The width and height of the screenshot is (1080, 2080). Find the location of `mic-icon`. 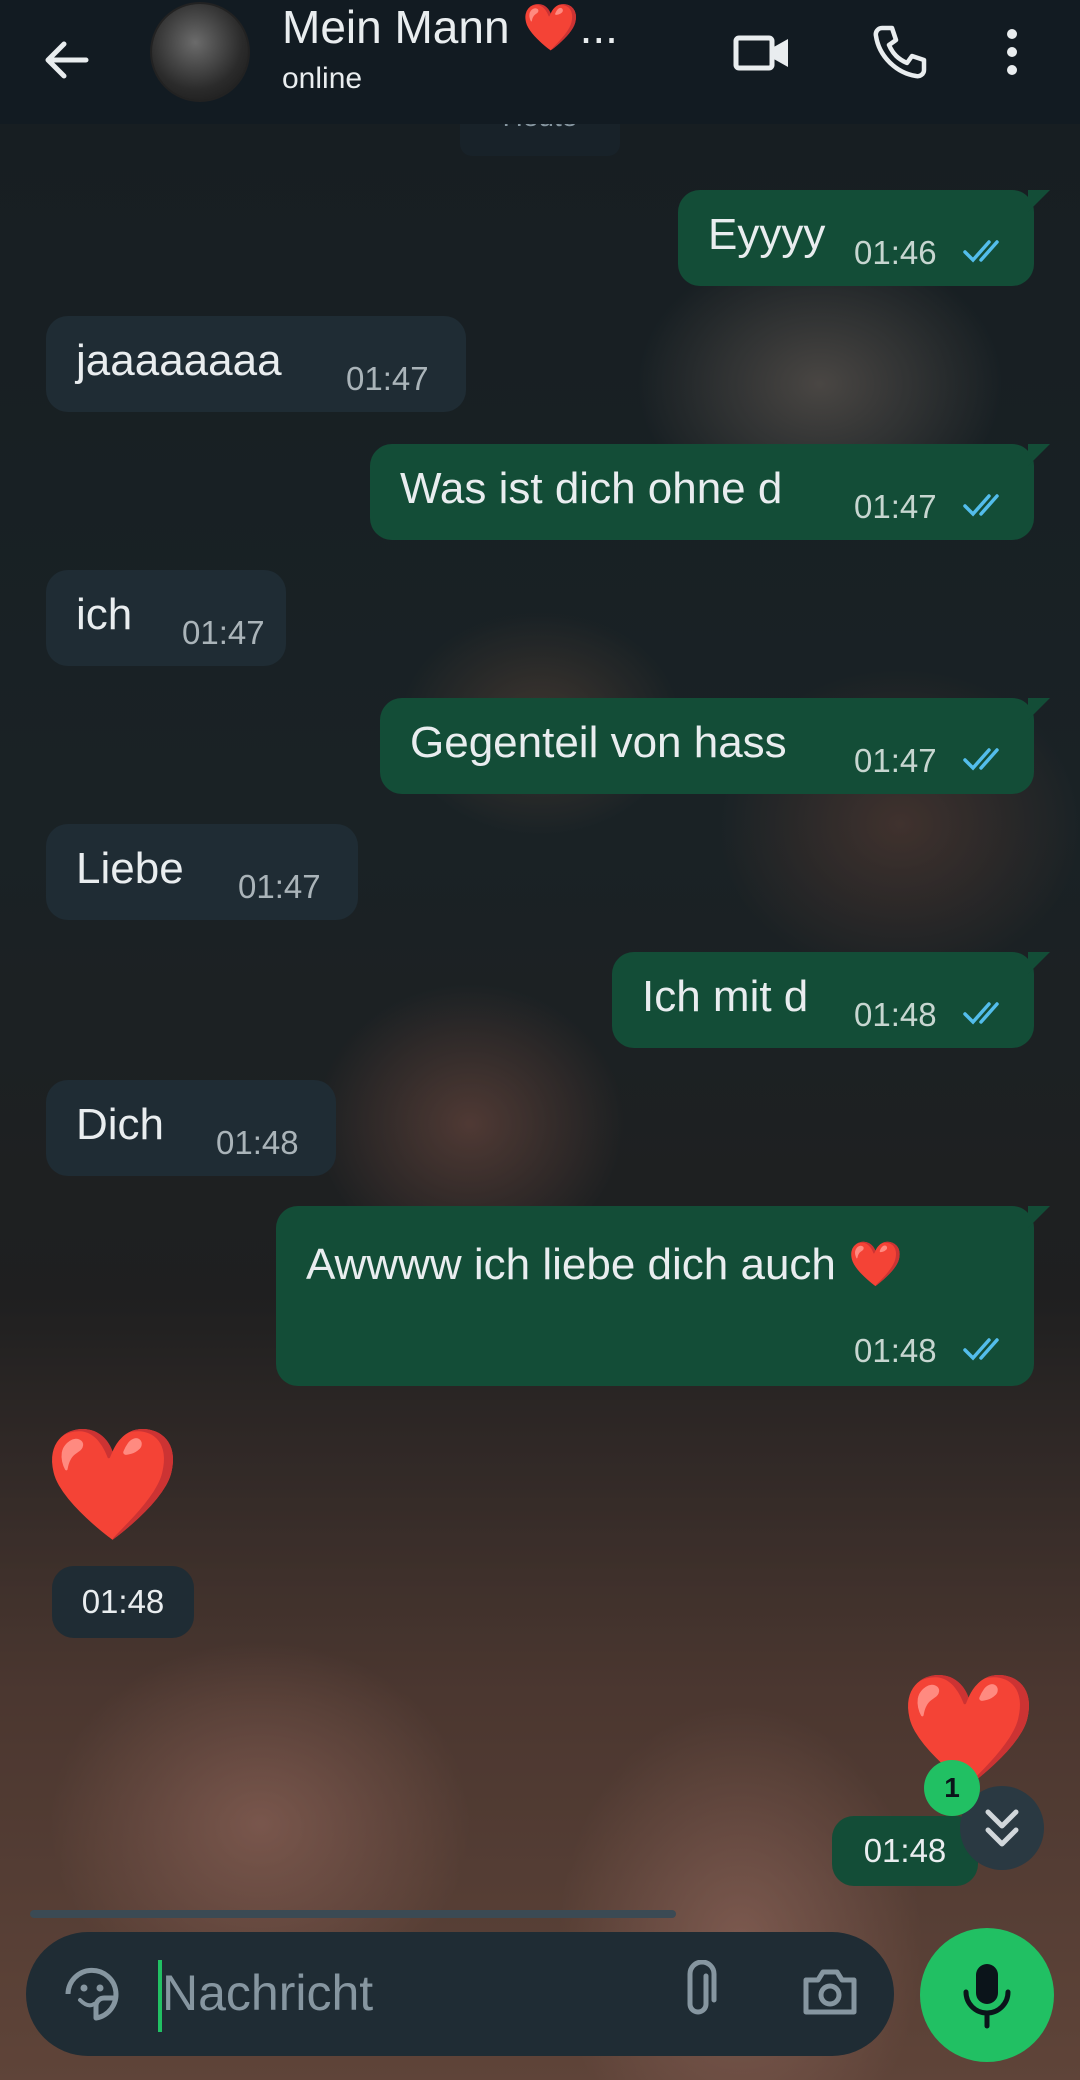

mic-icon is located at coordinates (987, 1996).